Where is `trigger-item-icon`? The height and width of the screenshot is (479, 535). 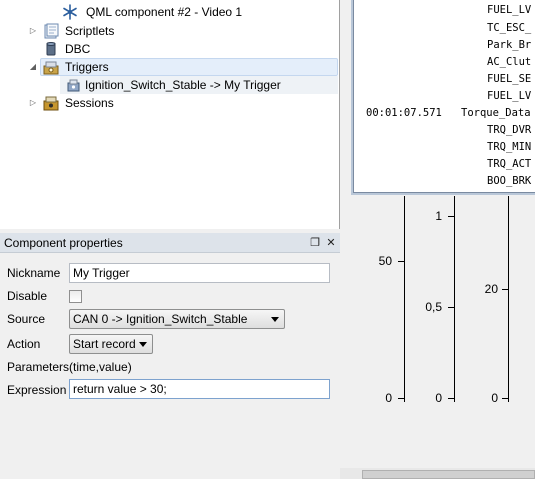 trigger-item-icon is located at coordinates (73, 85).